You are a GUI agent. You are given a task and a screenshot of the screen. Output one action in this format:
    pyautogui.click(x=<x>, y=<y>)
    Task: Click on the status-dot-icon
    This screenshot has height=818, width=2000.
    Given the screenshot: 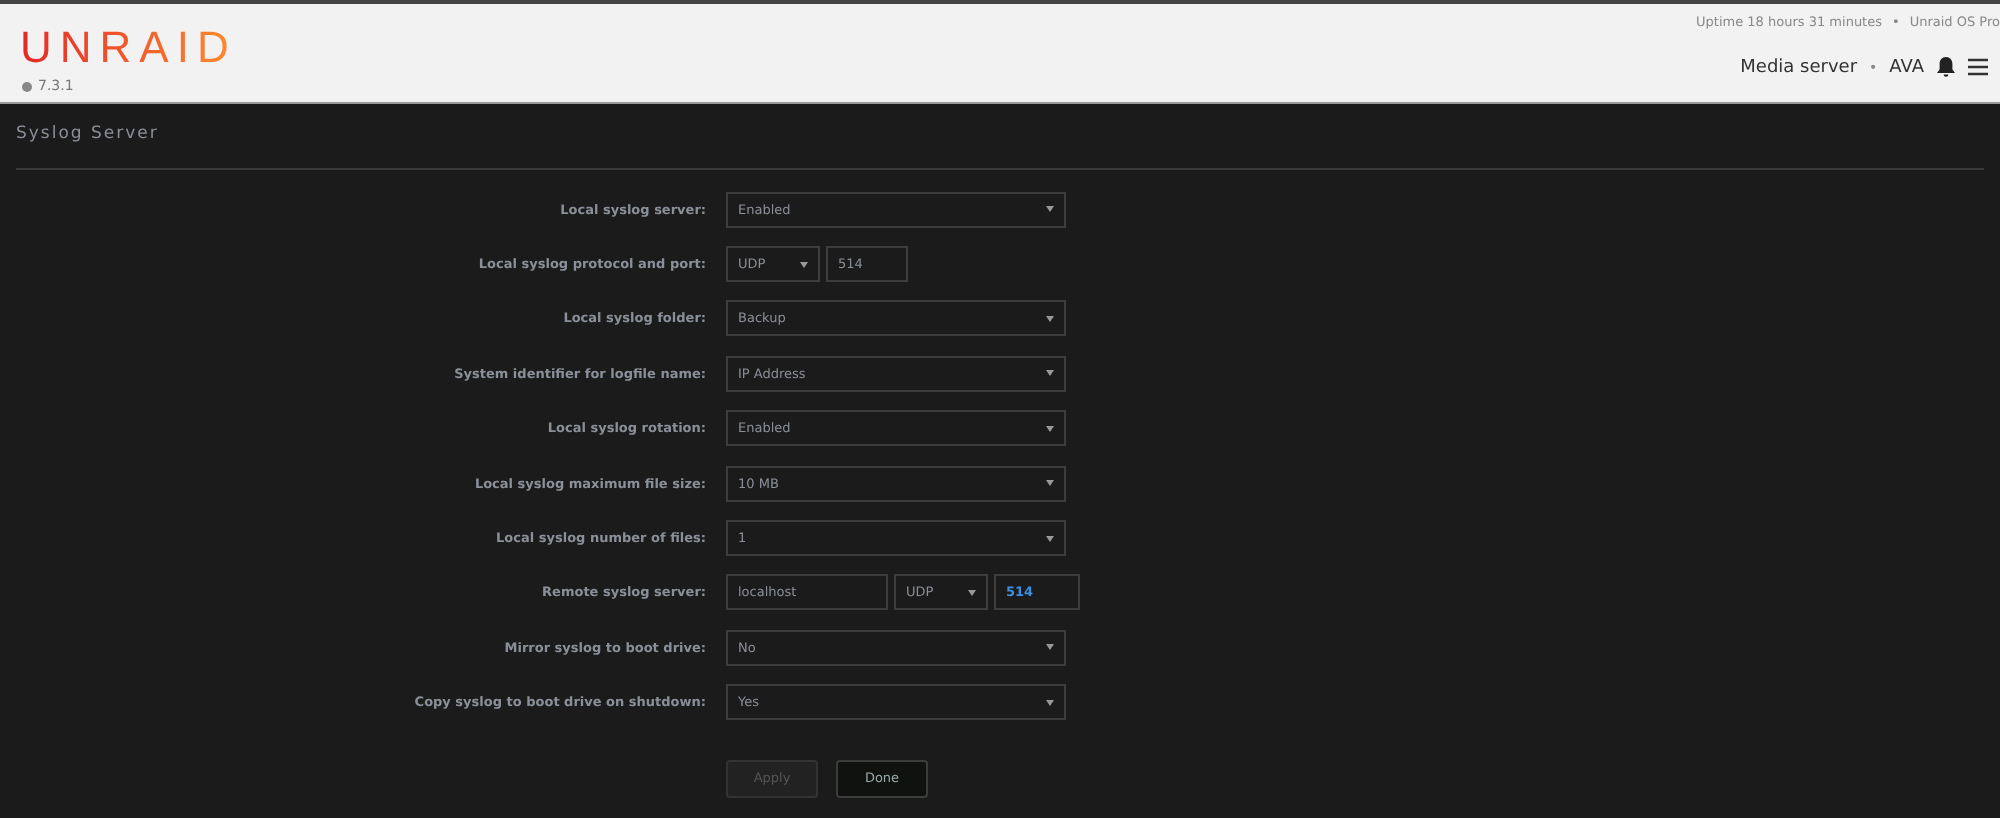 What is the action you would take?
    pyautogui.click(x=27, y=86)
    